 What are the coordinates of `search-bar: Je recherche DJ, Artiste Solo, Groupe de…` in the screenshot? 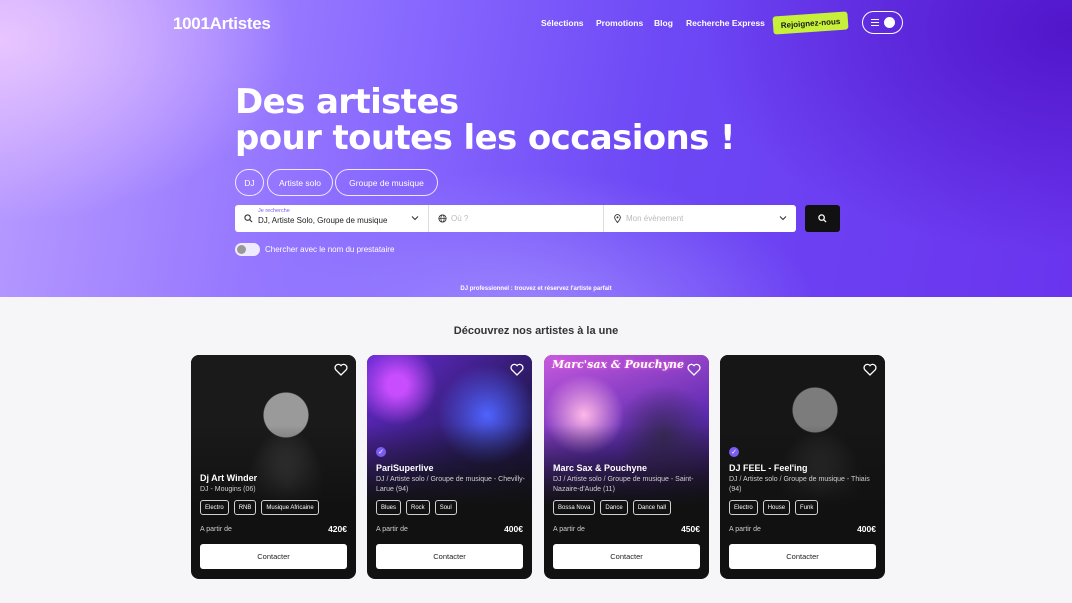 It's located at (515, 218).